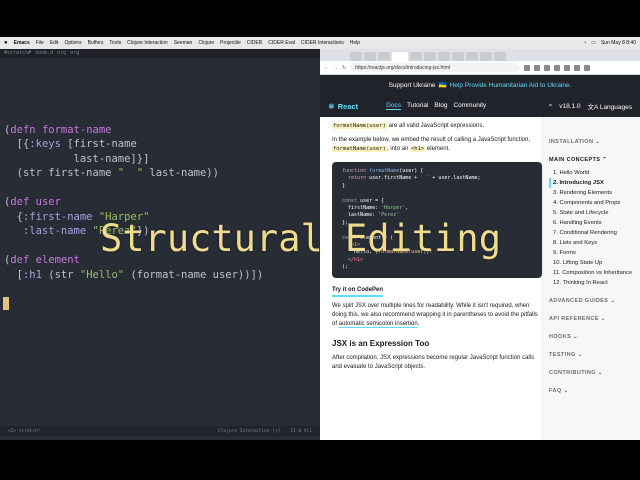 This screenshot has height=480, width=640. What do you see at coordinates (591, 243) in the screenshot?
I see `sidebar-item-lists-keys: 8. Lists and Keys` at bounding box center [591, 243].